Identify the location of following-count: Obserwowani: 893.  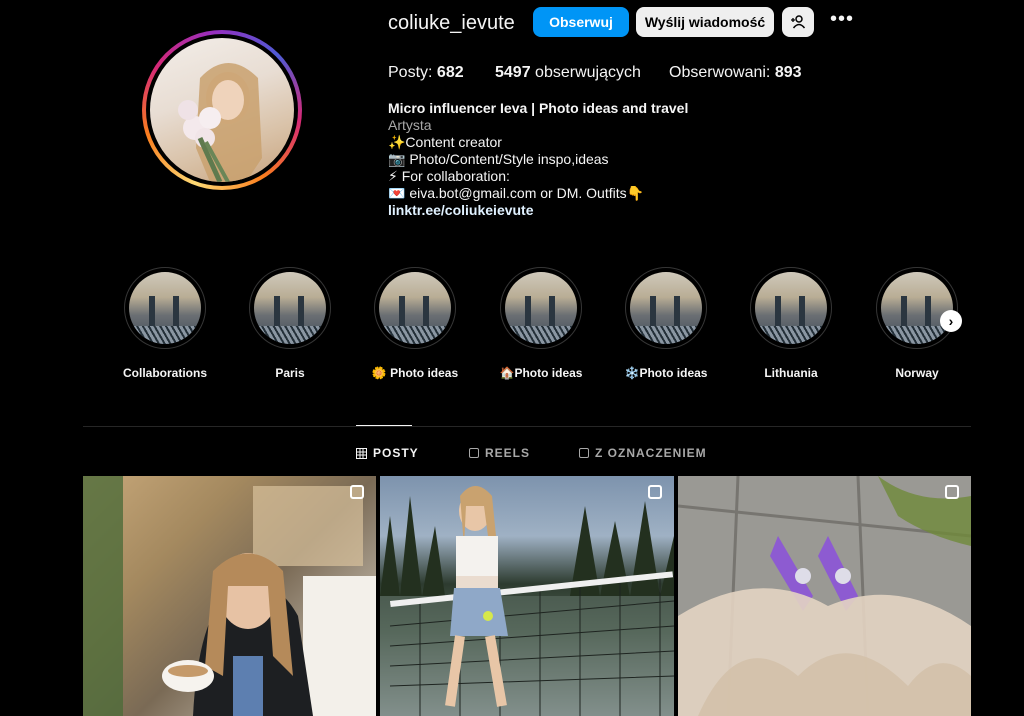
(735, 73).